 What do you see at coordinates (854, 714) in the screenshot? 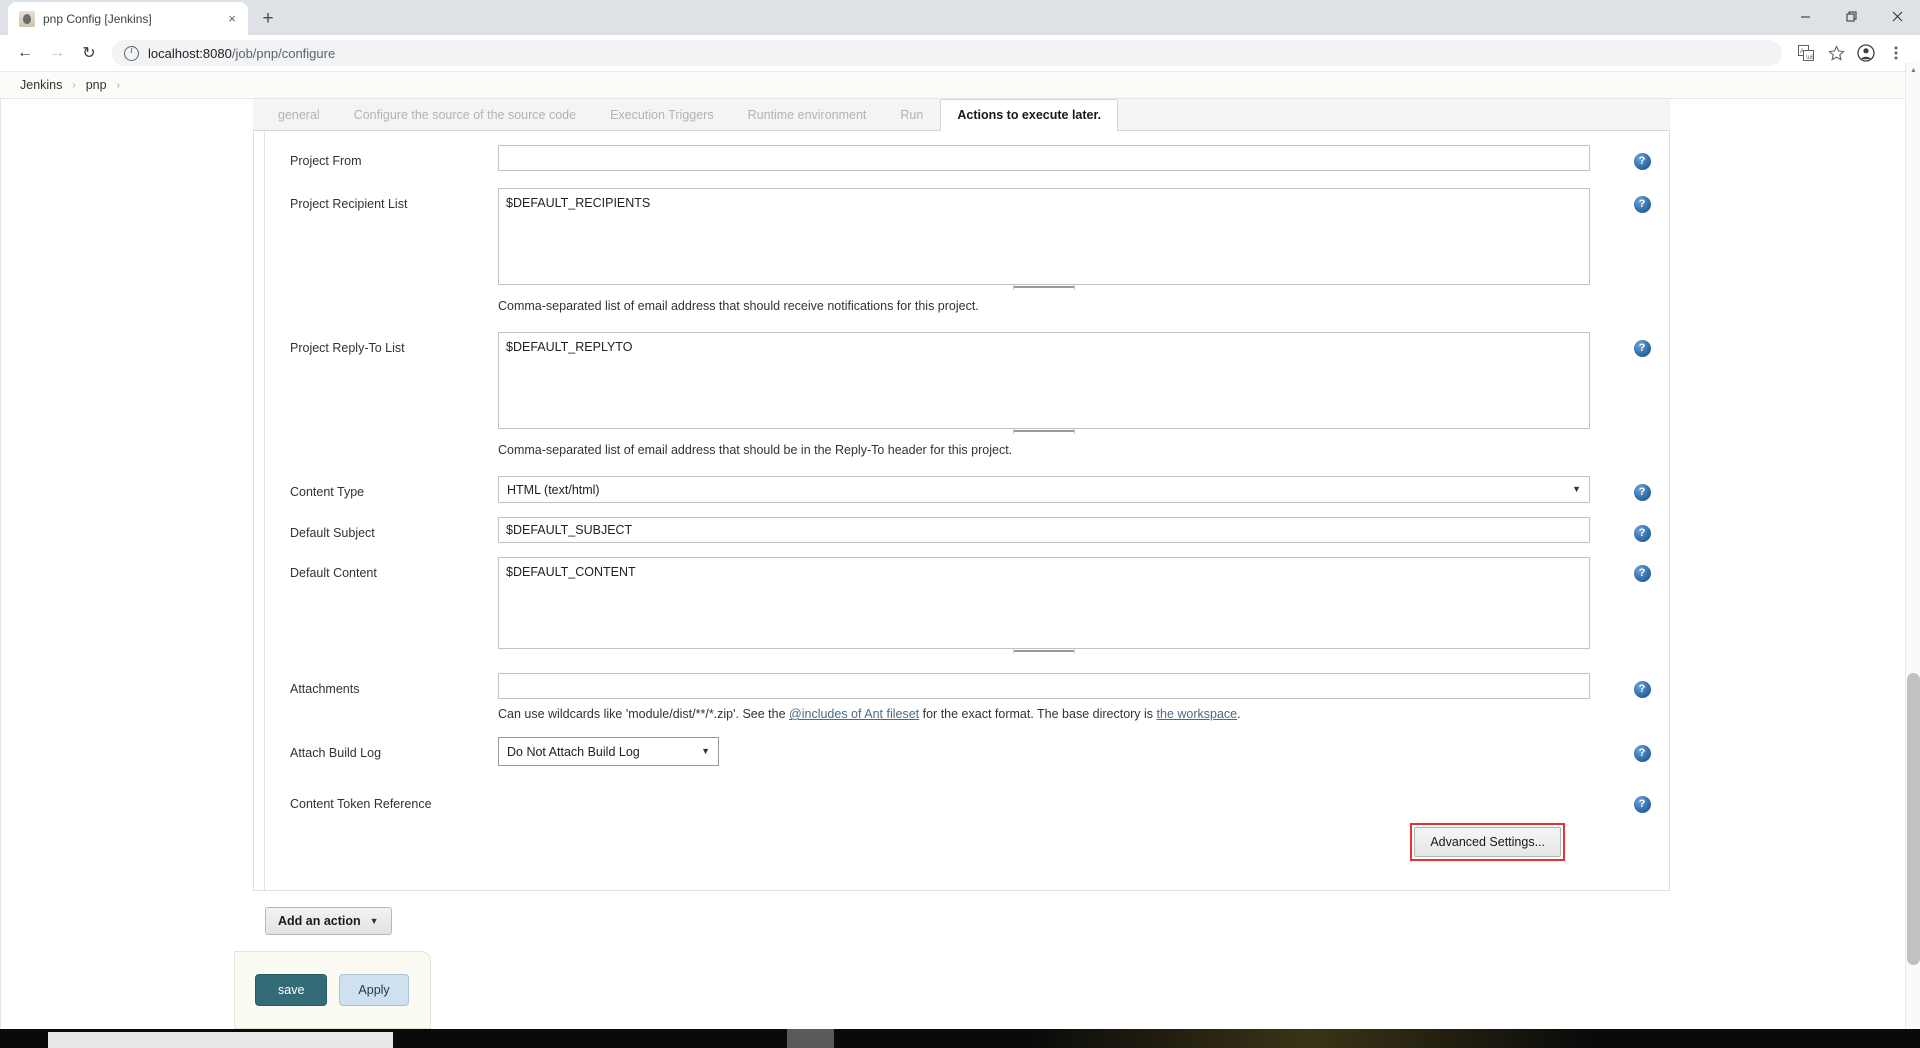
I see `ant-fileset-link: @includes of Ant fileset` at bounding box center [854, 714].